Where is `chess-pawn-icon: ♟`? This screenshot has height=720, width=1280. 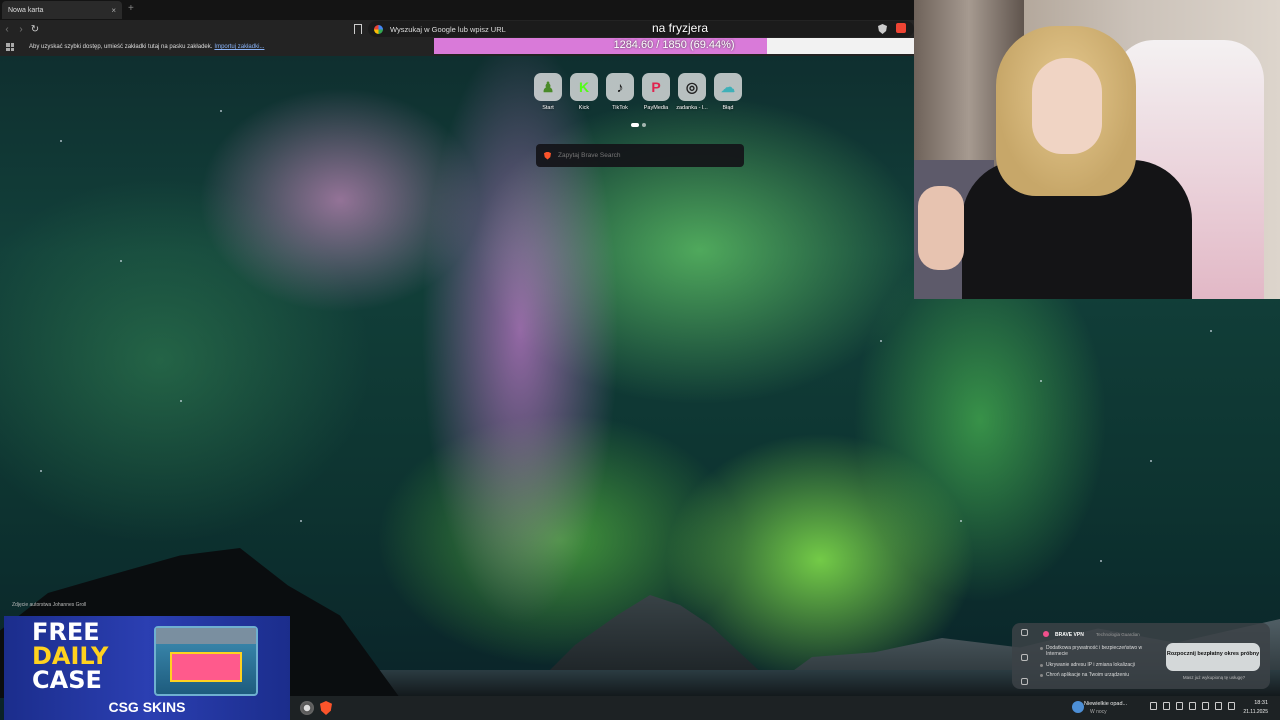
chess-pawn-icon: ♟ is located at coordinates (548, 87).